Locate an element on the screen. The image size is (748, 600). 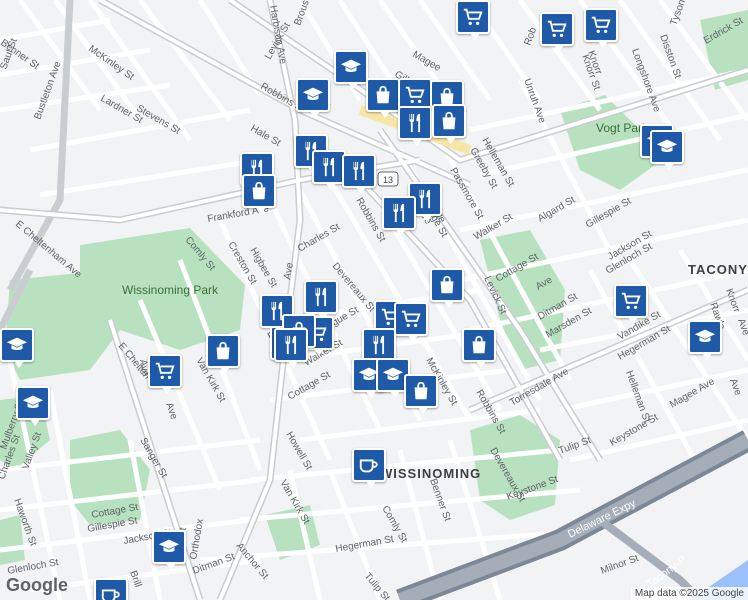
street-label: Milnor St is located at coordinates (619, 565).